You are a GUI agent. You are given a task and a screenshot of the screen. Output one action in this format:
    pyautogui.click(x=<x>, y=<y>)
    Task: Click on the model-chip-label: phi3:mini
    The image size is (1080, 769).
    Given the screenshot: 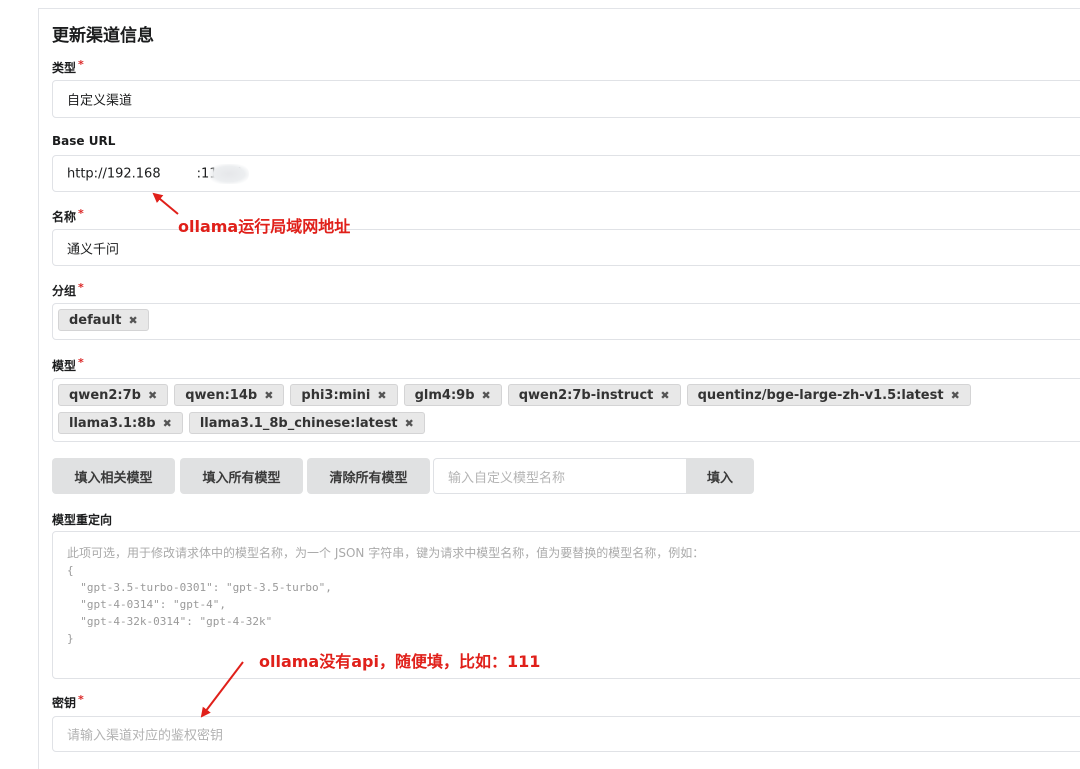 What is the action you would take?
    pyautogui.click(x=336, y=395)
    